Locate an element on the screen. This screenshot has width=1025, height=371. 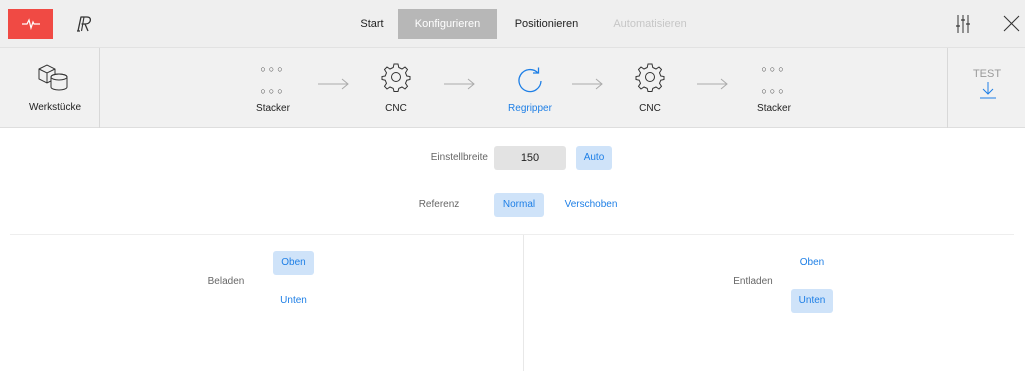
width-value-field: 150 is located at coordinates (530, 158).